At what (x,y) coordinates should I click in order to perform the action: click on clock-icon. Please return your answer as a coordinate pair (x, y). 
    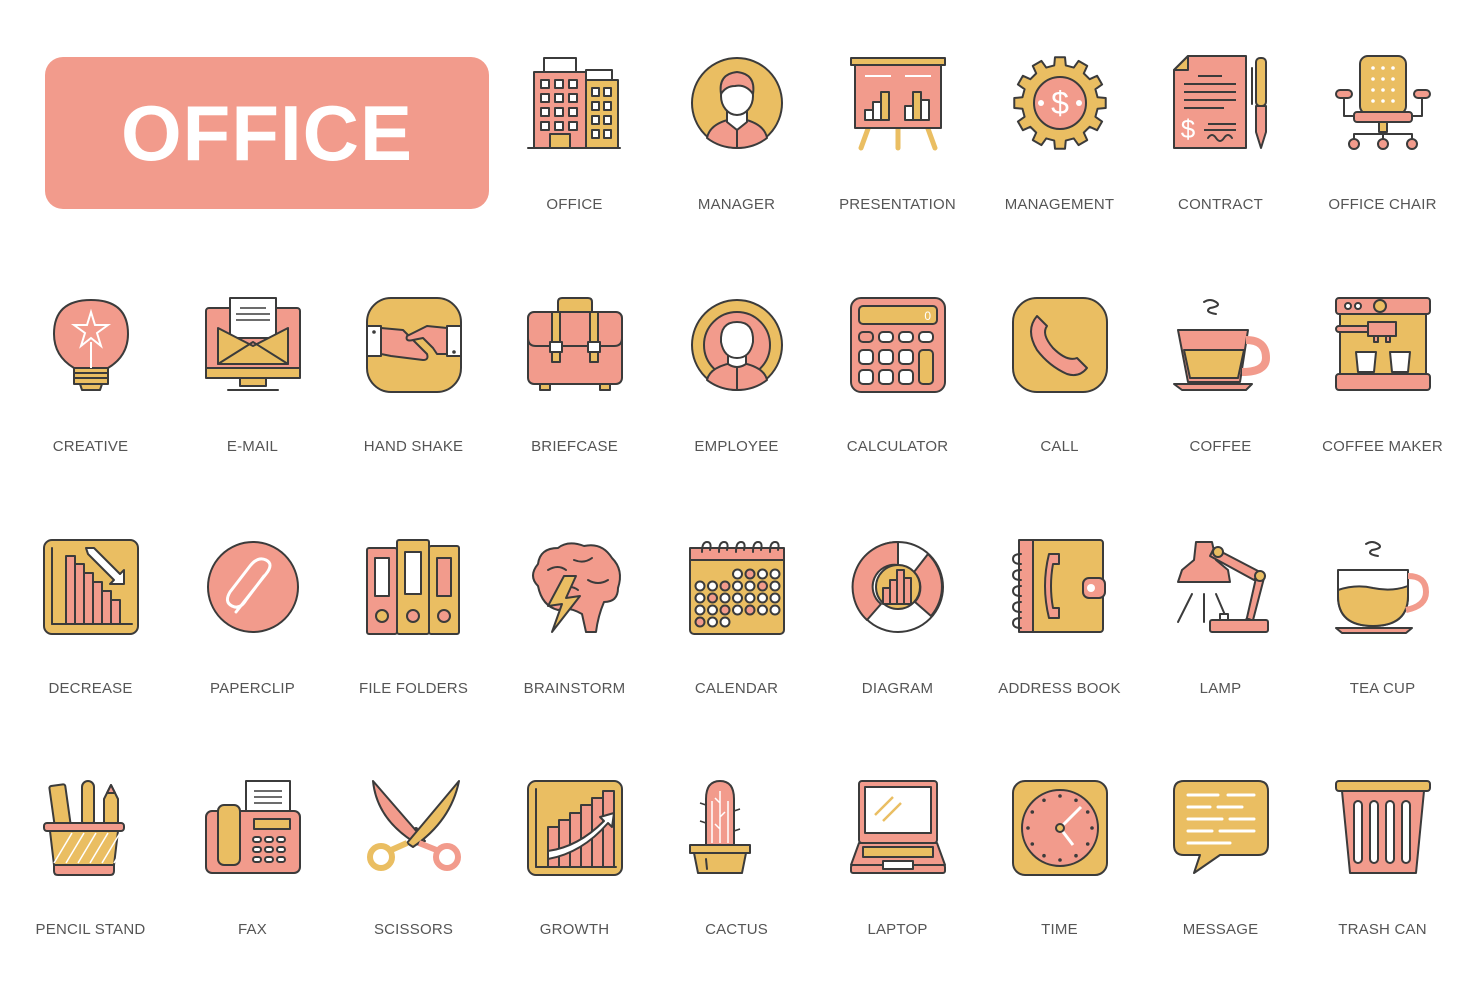
    Looking at the image, I should click on (1060, 828).